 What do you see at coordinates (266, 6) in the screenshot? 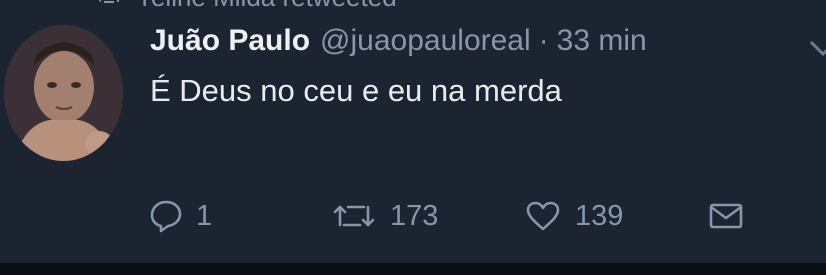
I see `retweet-context-label: Yellhe Milda retweeted` at bounding box center [266, 6].